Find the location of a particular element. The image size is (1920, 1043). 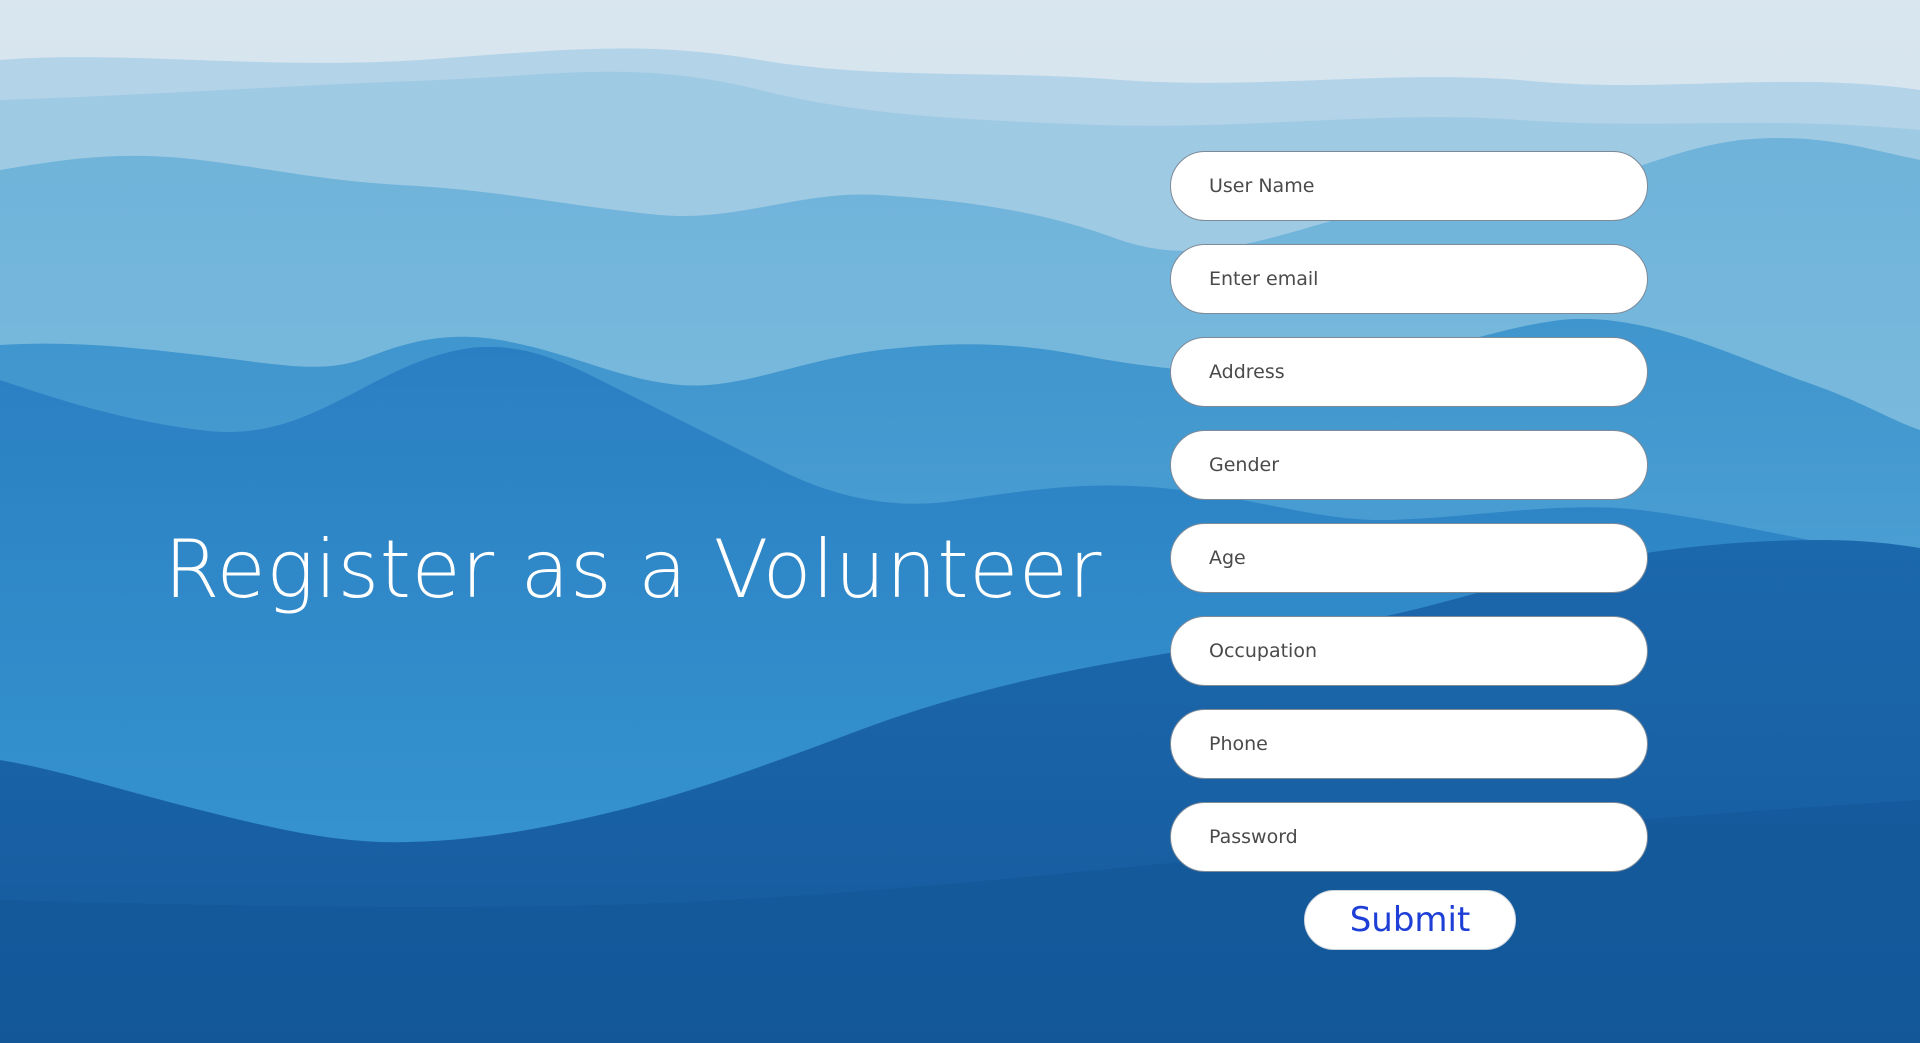

phone-input is located at coordinates (1409, 744).